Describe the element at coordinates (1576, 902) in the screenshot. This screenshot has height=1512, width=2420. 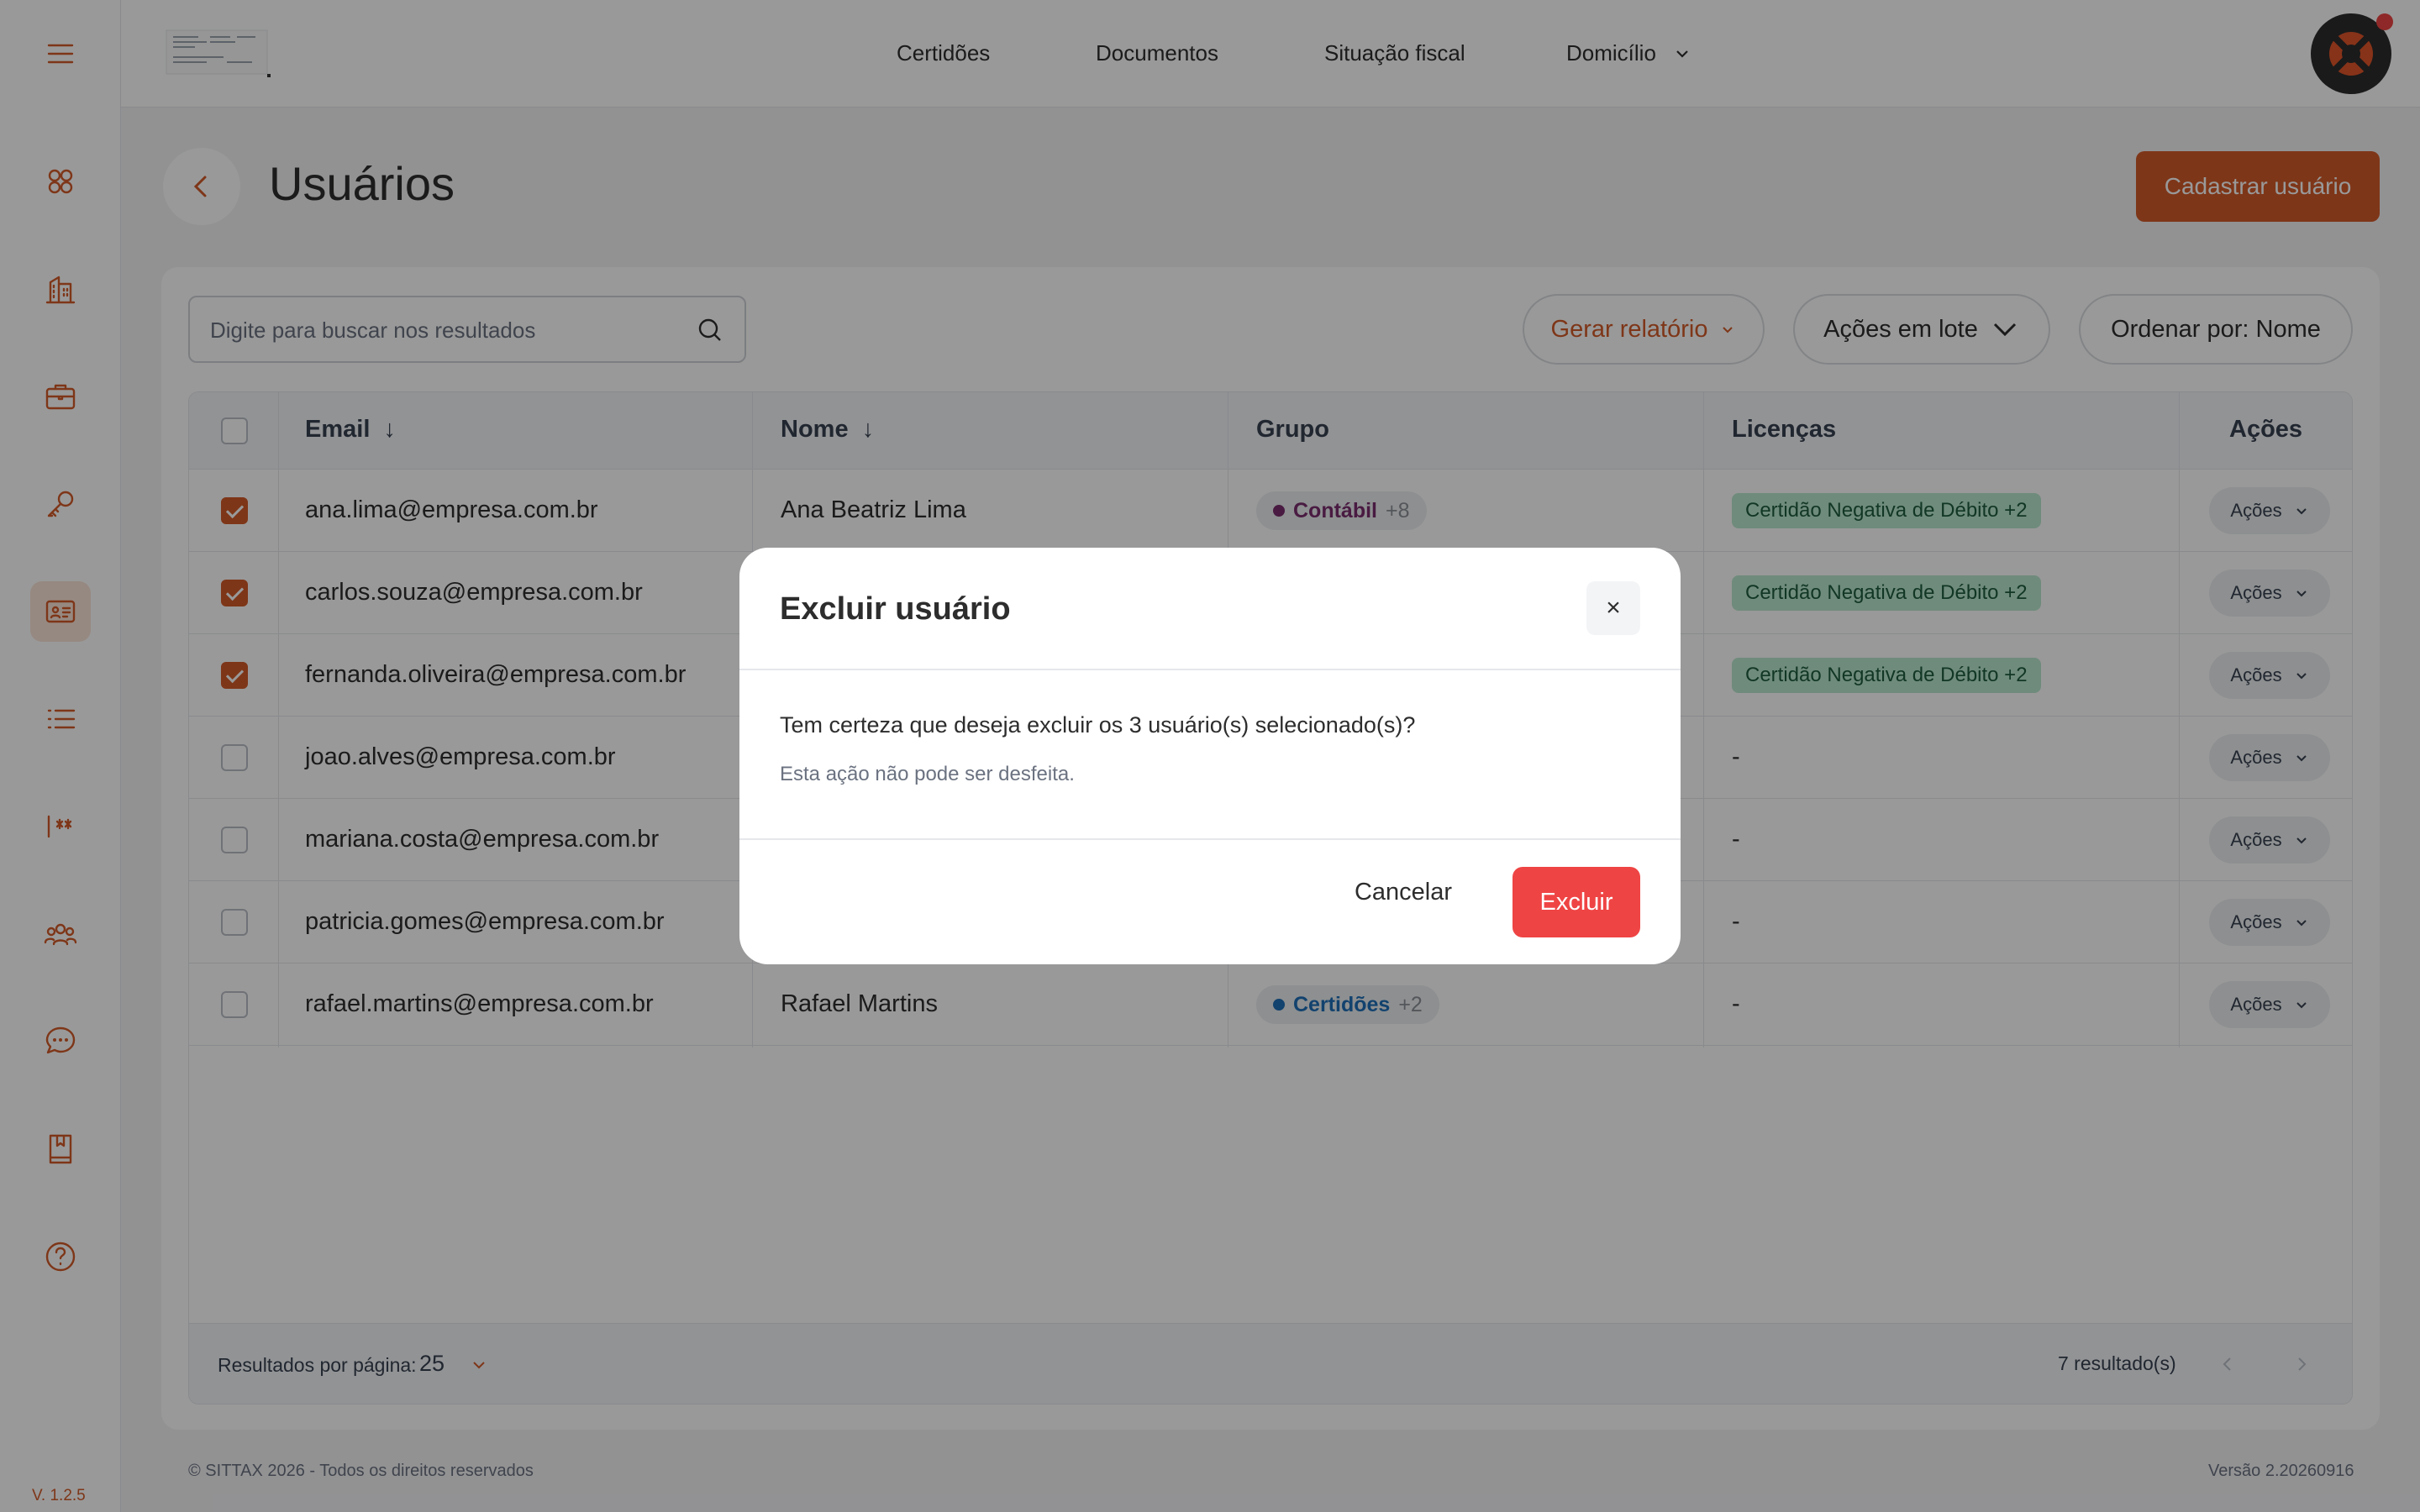
I see `confirm-delete-button: Excluir` at that location.